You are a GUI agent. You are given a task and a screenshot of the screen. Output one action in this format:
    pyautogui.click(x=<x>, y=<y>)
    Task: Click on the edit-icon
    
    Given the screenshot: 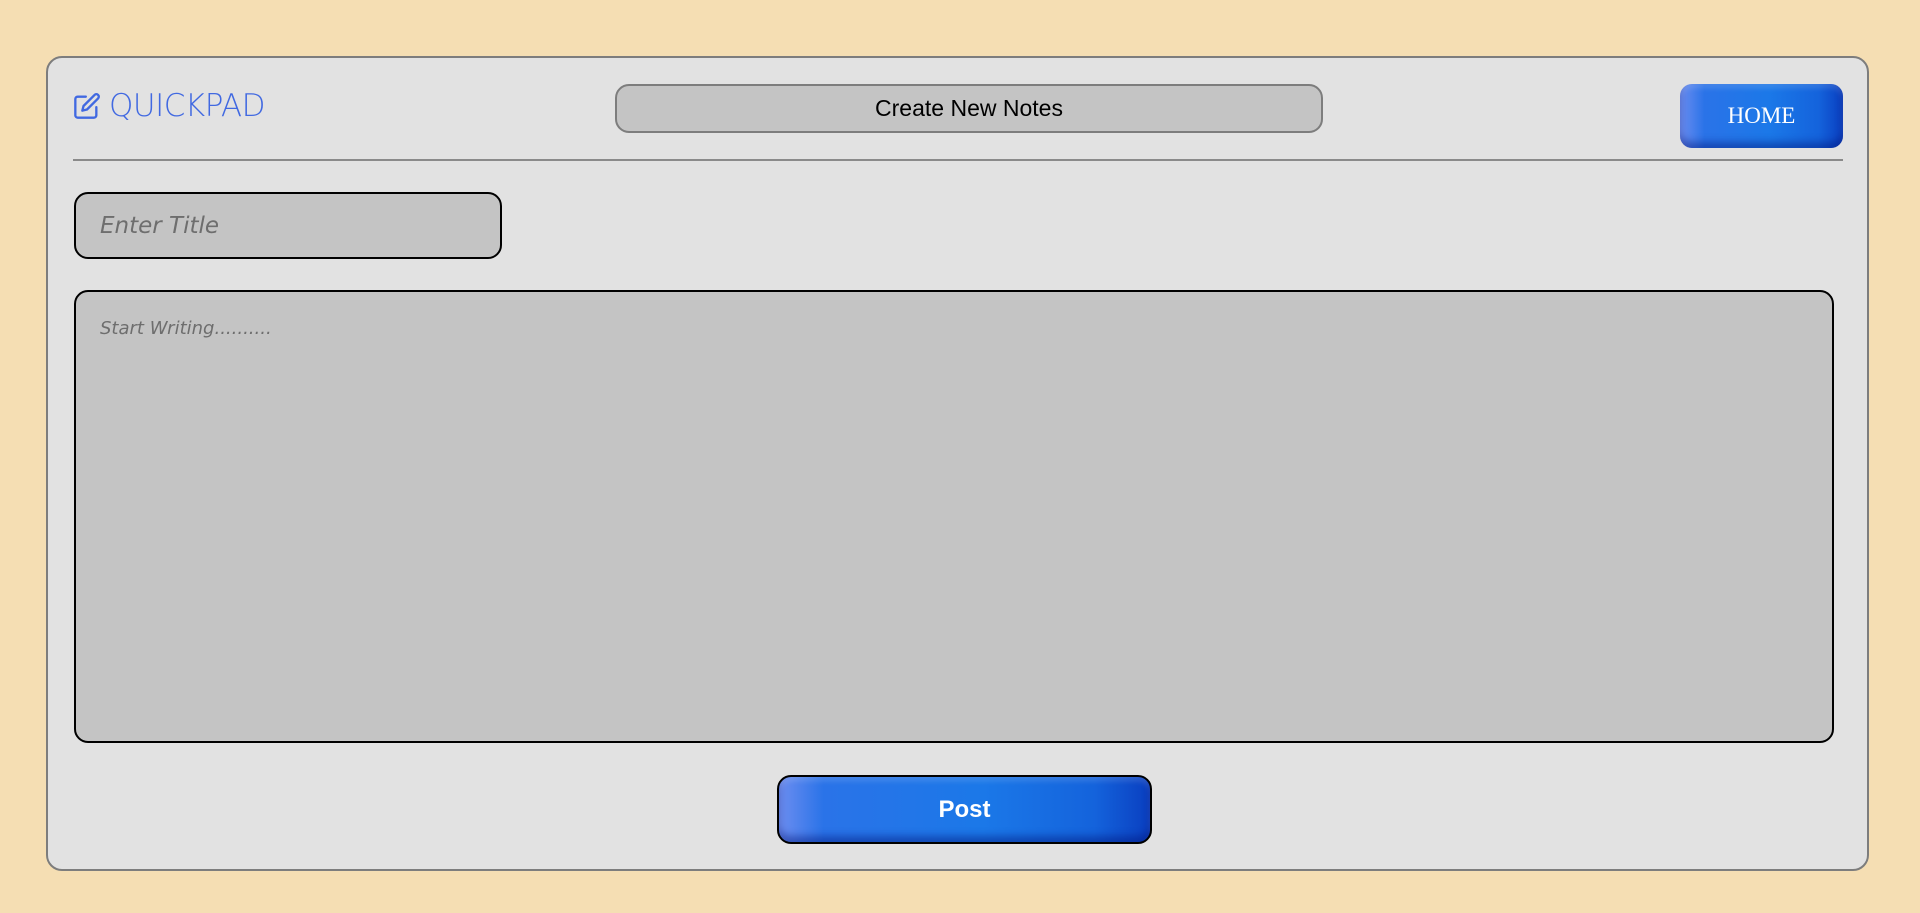 What is the action you would take?
    pyautogui.click(x=87, y=106)
    